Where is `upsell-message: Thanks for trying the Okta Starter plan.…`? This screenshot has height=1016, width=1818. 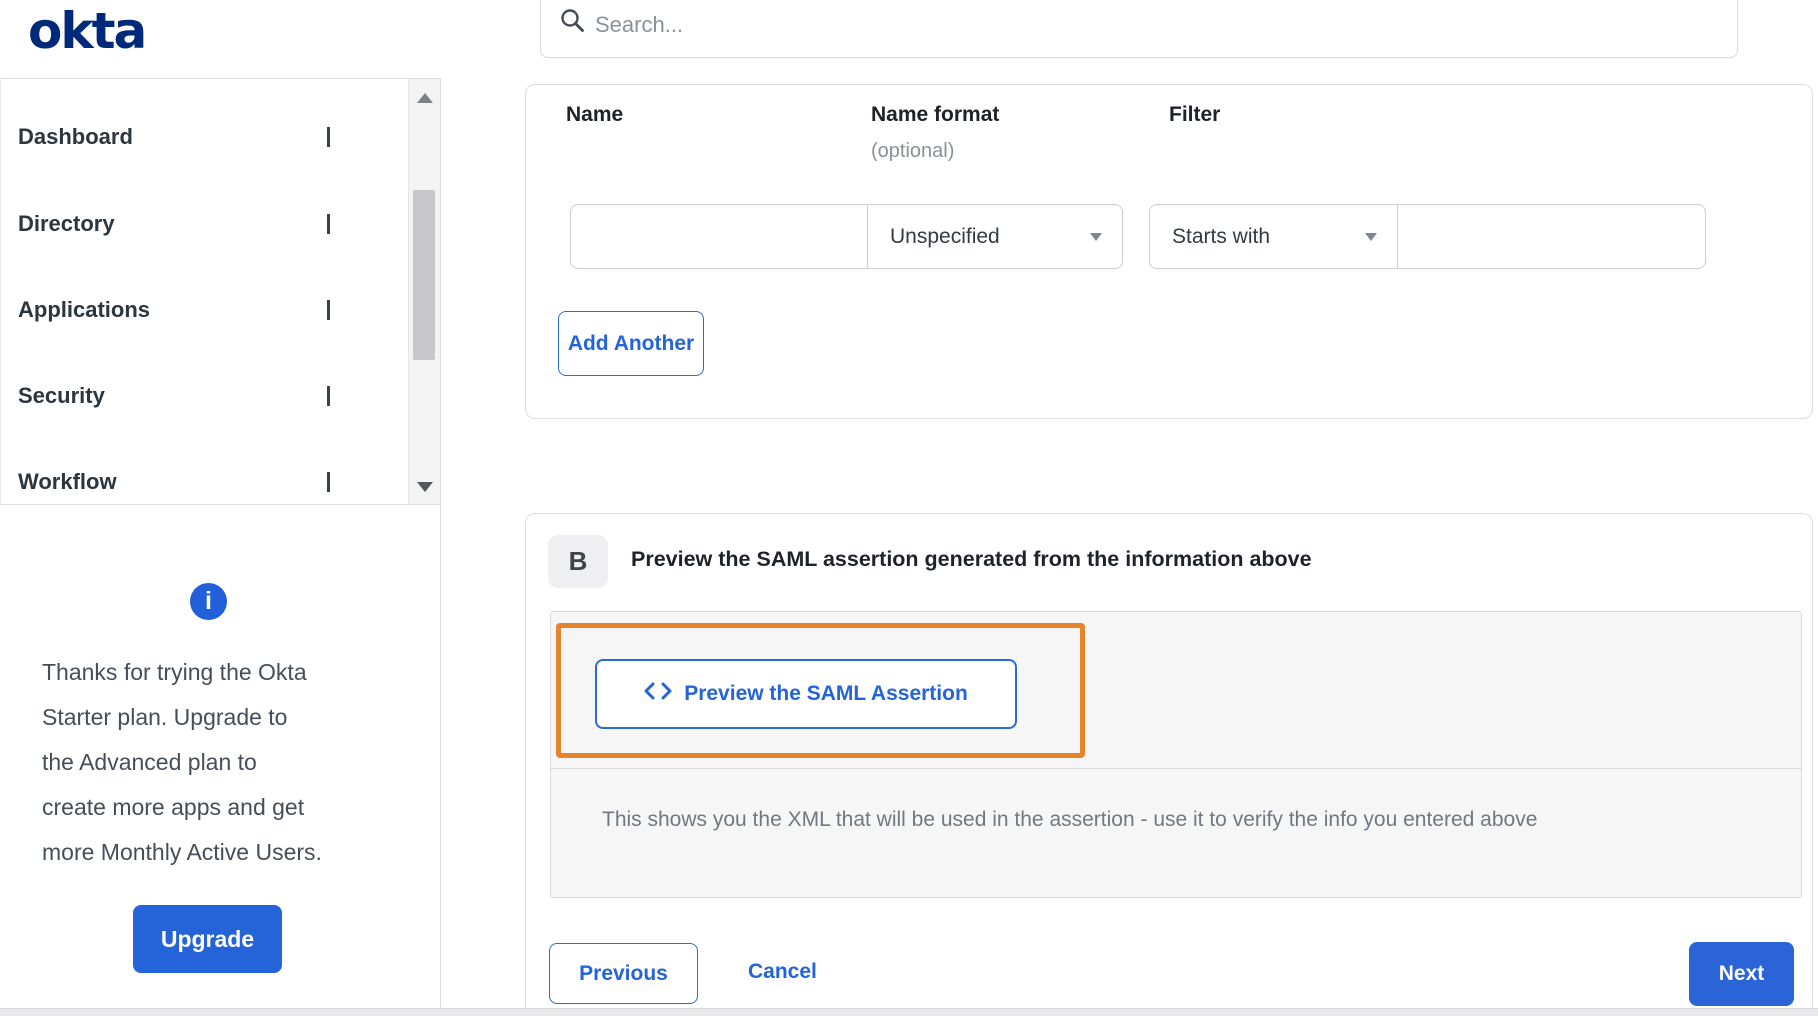 upsell-message: Thanks for trying the Okta Starter plan.… is located at coordinates (212, 762).